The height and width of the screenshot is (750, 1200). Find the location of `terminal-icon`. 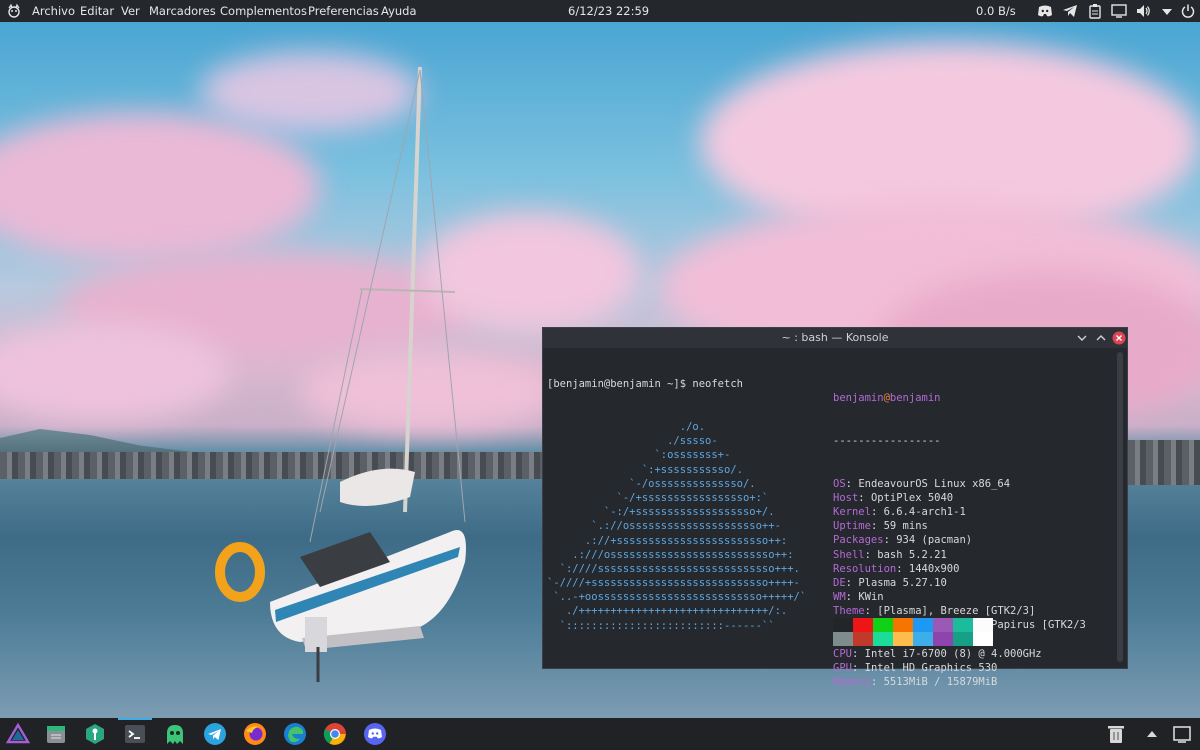

terminal-icon is located at coordinates (135, 734).